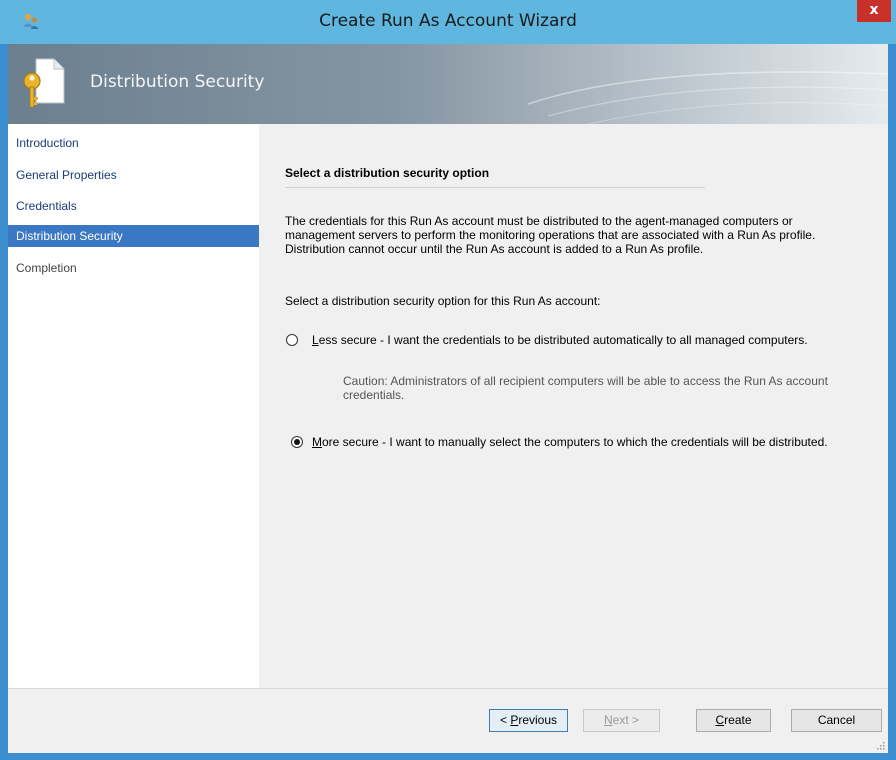 This screenshot has width=896, height=760. I want to click on next-button: Next >, so click(621, 720).